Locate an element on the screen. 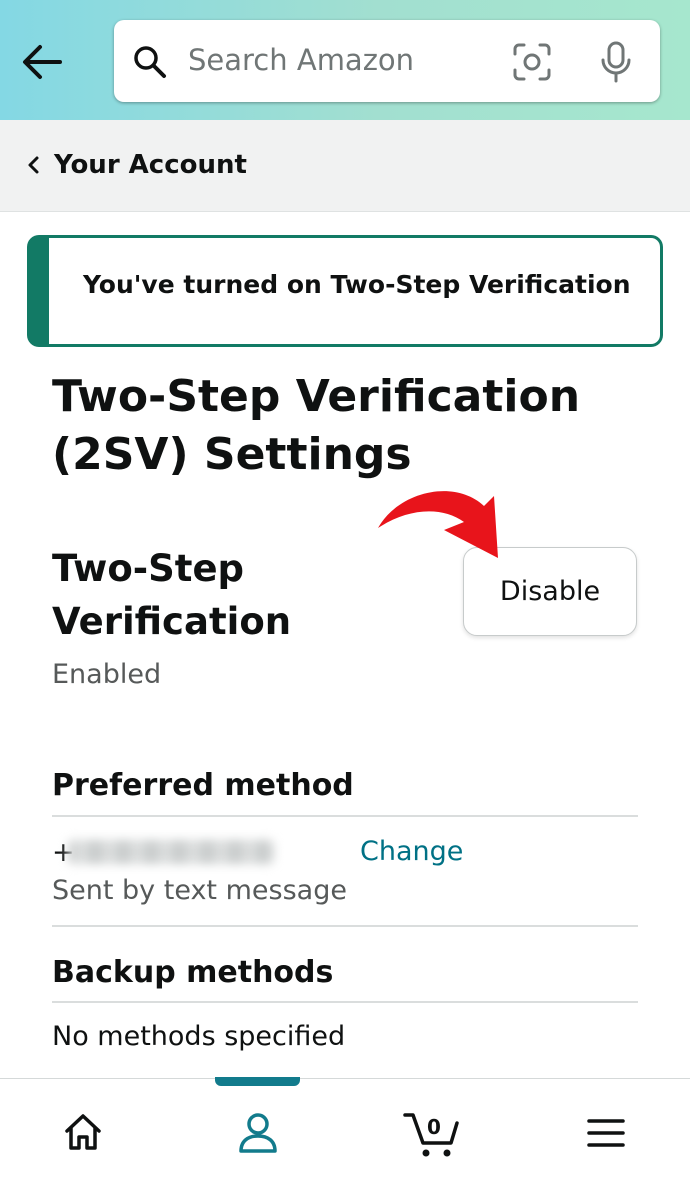 The width and height of the screenshot is (690, 1185). alert-message: You've turned on Two-Step Verification is located at coordinates (357, 284).